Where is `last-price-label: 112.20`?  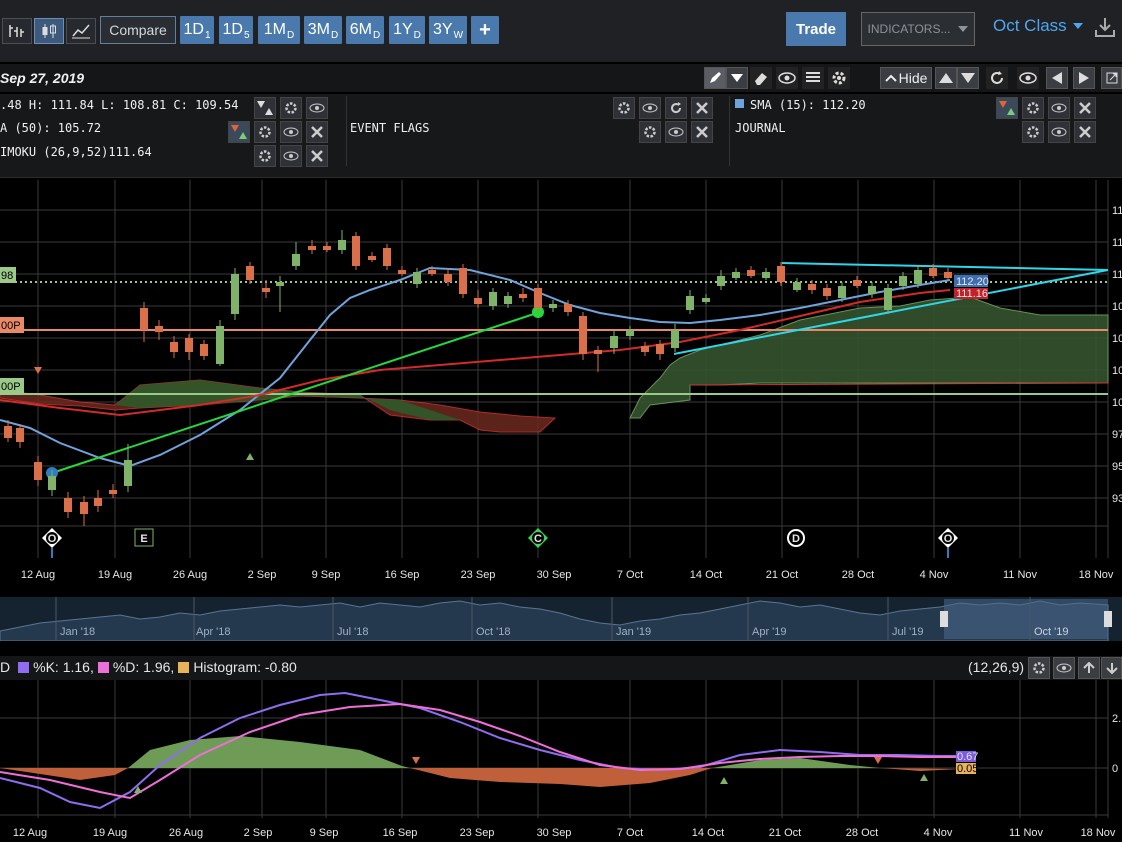 last-price-label: 112.20 is located at coordinates (972, 282).